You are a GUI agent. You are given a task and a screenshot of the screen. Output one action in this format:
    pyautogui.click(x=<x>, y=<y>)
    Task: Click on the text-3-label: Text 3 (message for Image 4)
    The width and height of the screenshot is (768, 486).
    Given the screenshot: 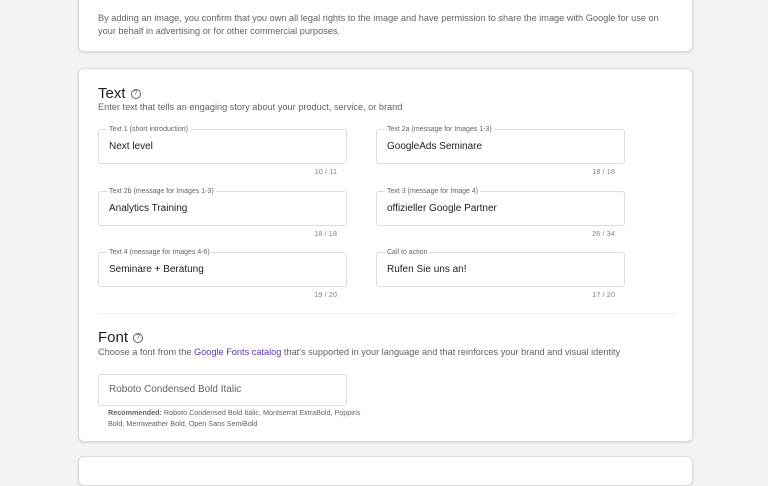 What is the action you would take?
    pyautogui.click(x=433, y=191)
    